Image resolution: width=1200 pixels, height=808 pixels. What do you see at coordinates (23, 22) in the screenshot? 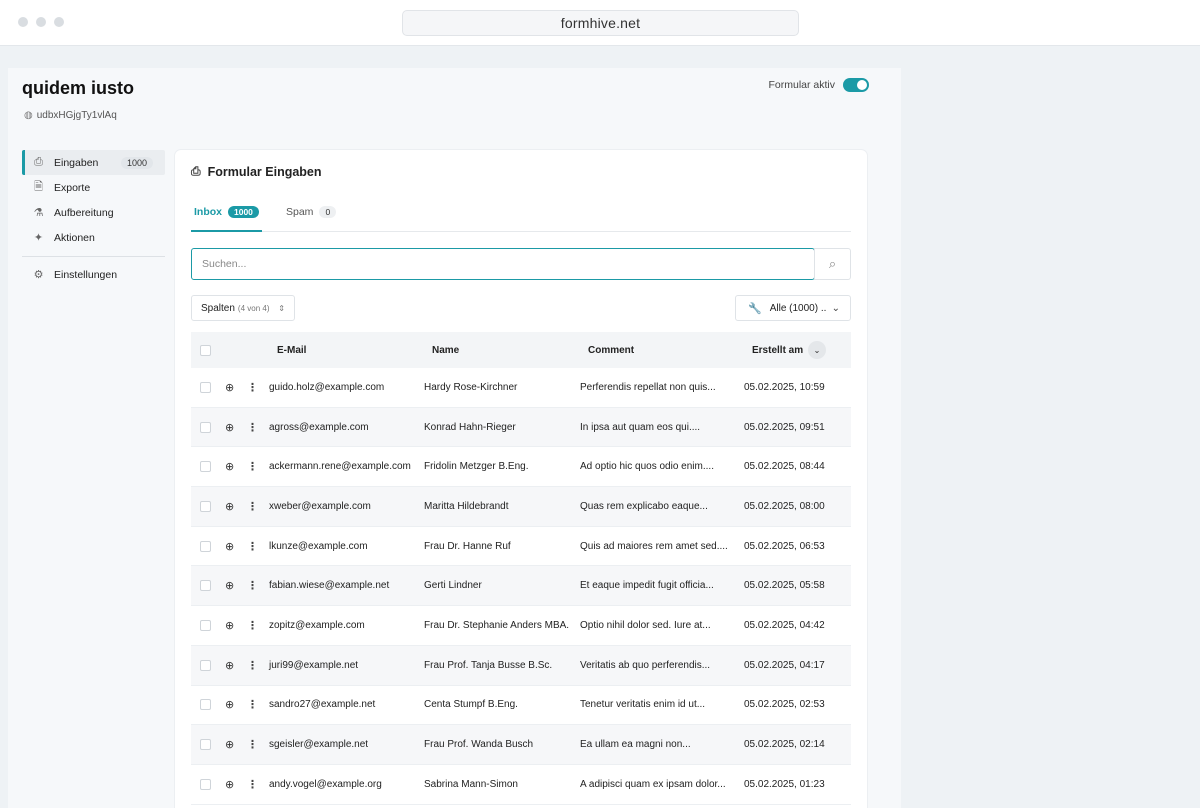
I see `window-close-dot` at bounding box center [23, 22].